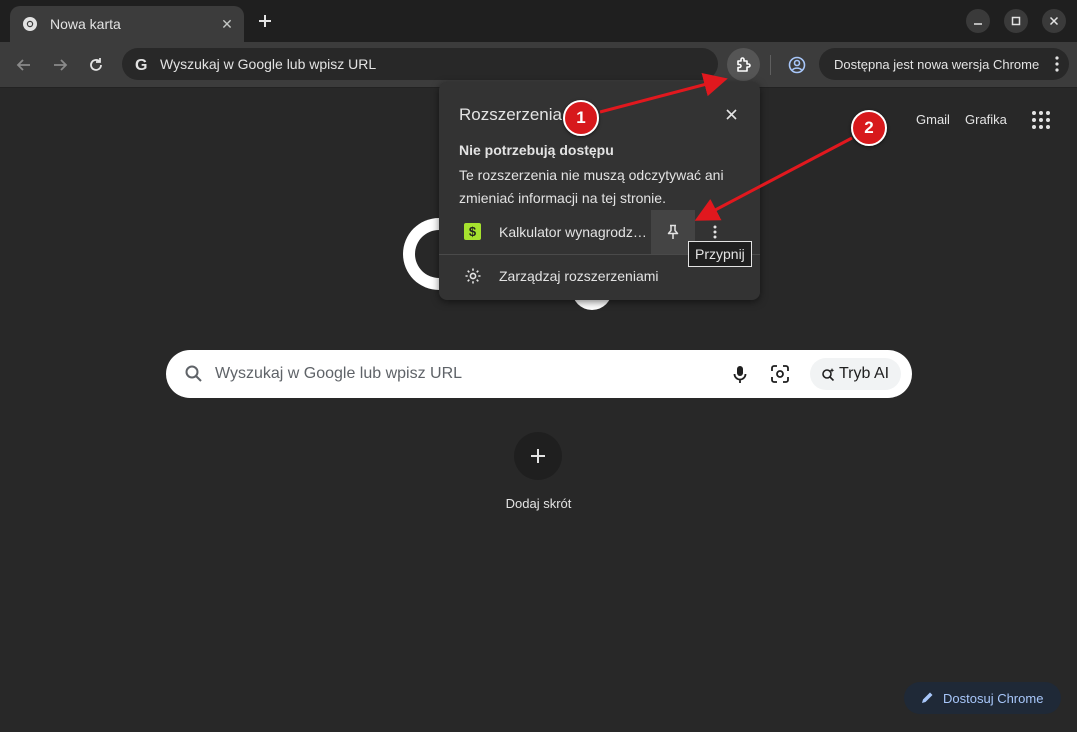 The width and height of the screenshot is (1077, 732). What do you see at coordinates (978, 21) in the screenshot?
I see `minimize-button` at bounding box center [978, 21].